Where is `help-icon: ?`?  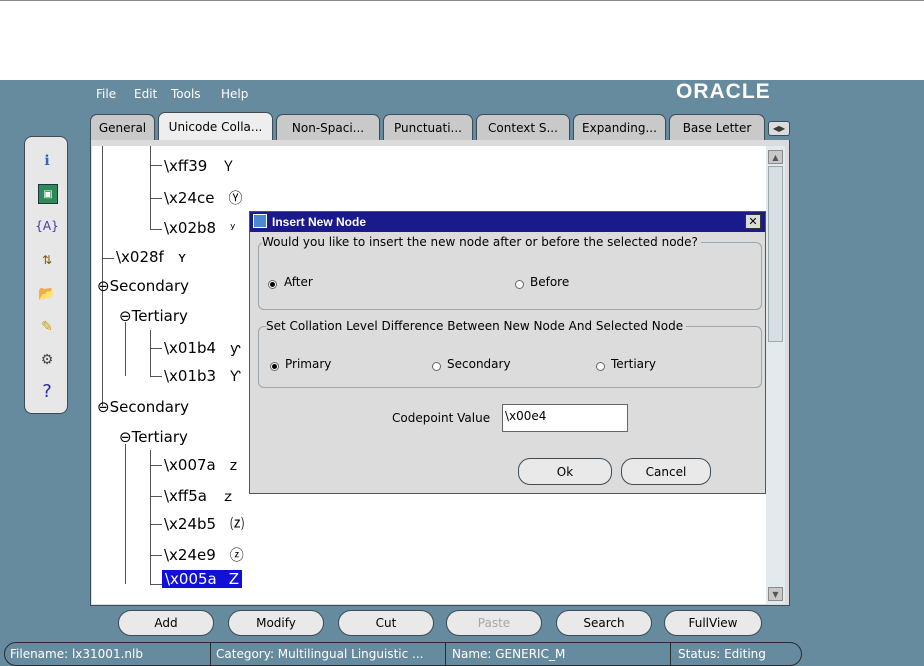 help-icon: ? is located at coordinates (47, 391).